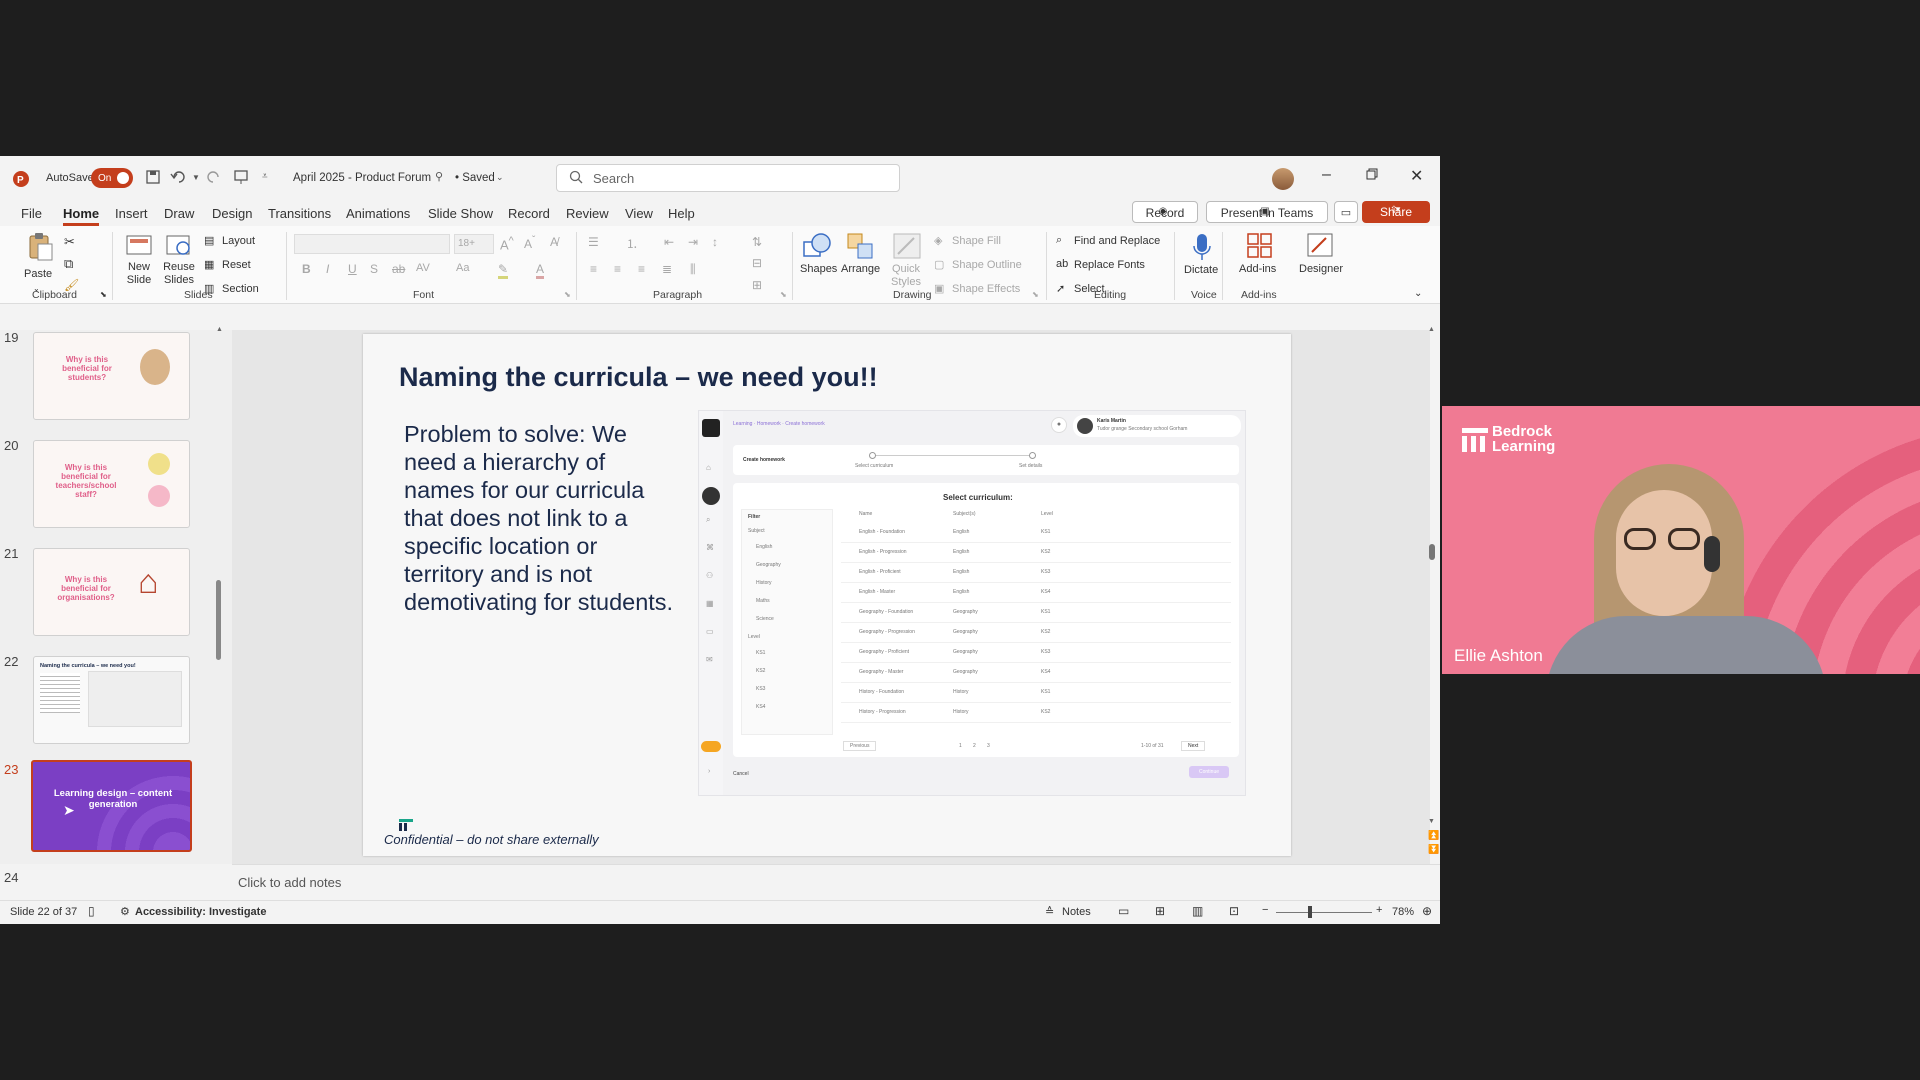  Describe the element at coordinates (362, 178) in the screenshot. I see `document-title: April 2025 - Product Forum` at that location.